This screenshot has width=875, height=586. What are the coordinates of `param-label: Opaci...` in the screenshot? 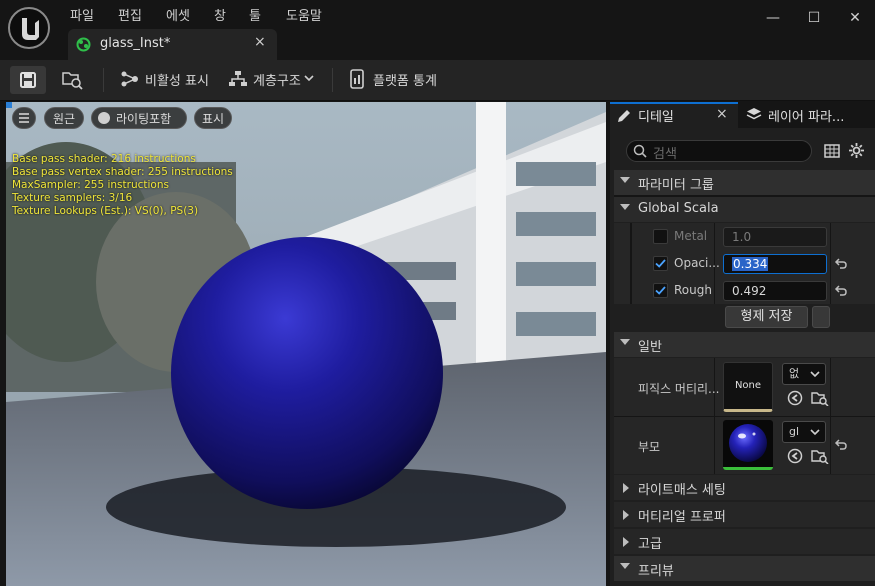 It's located at (697, 263).